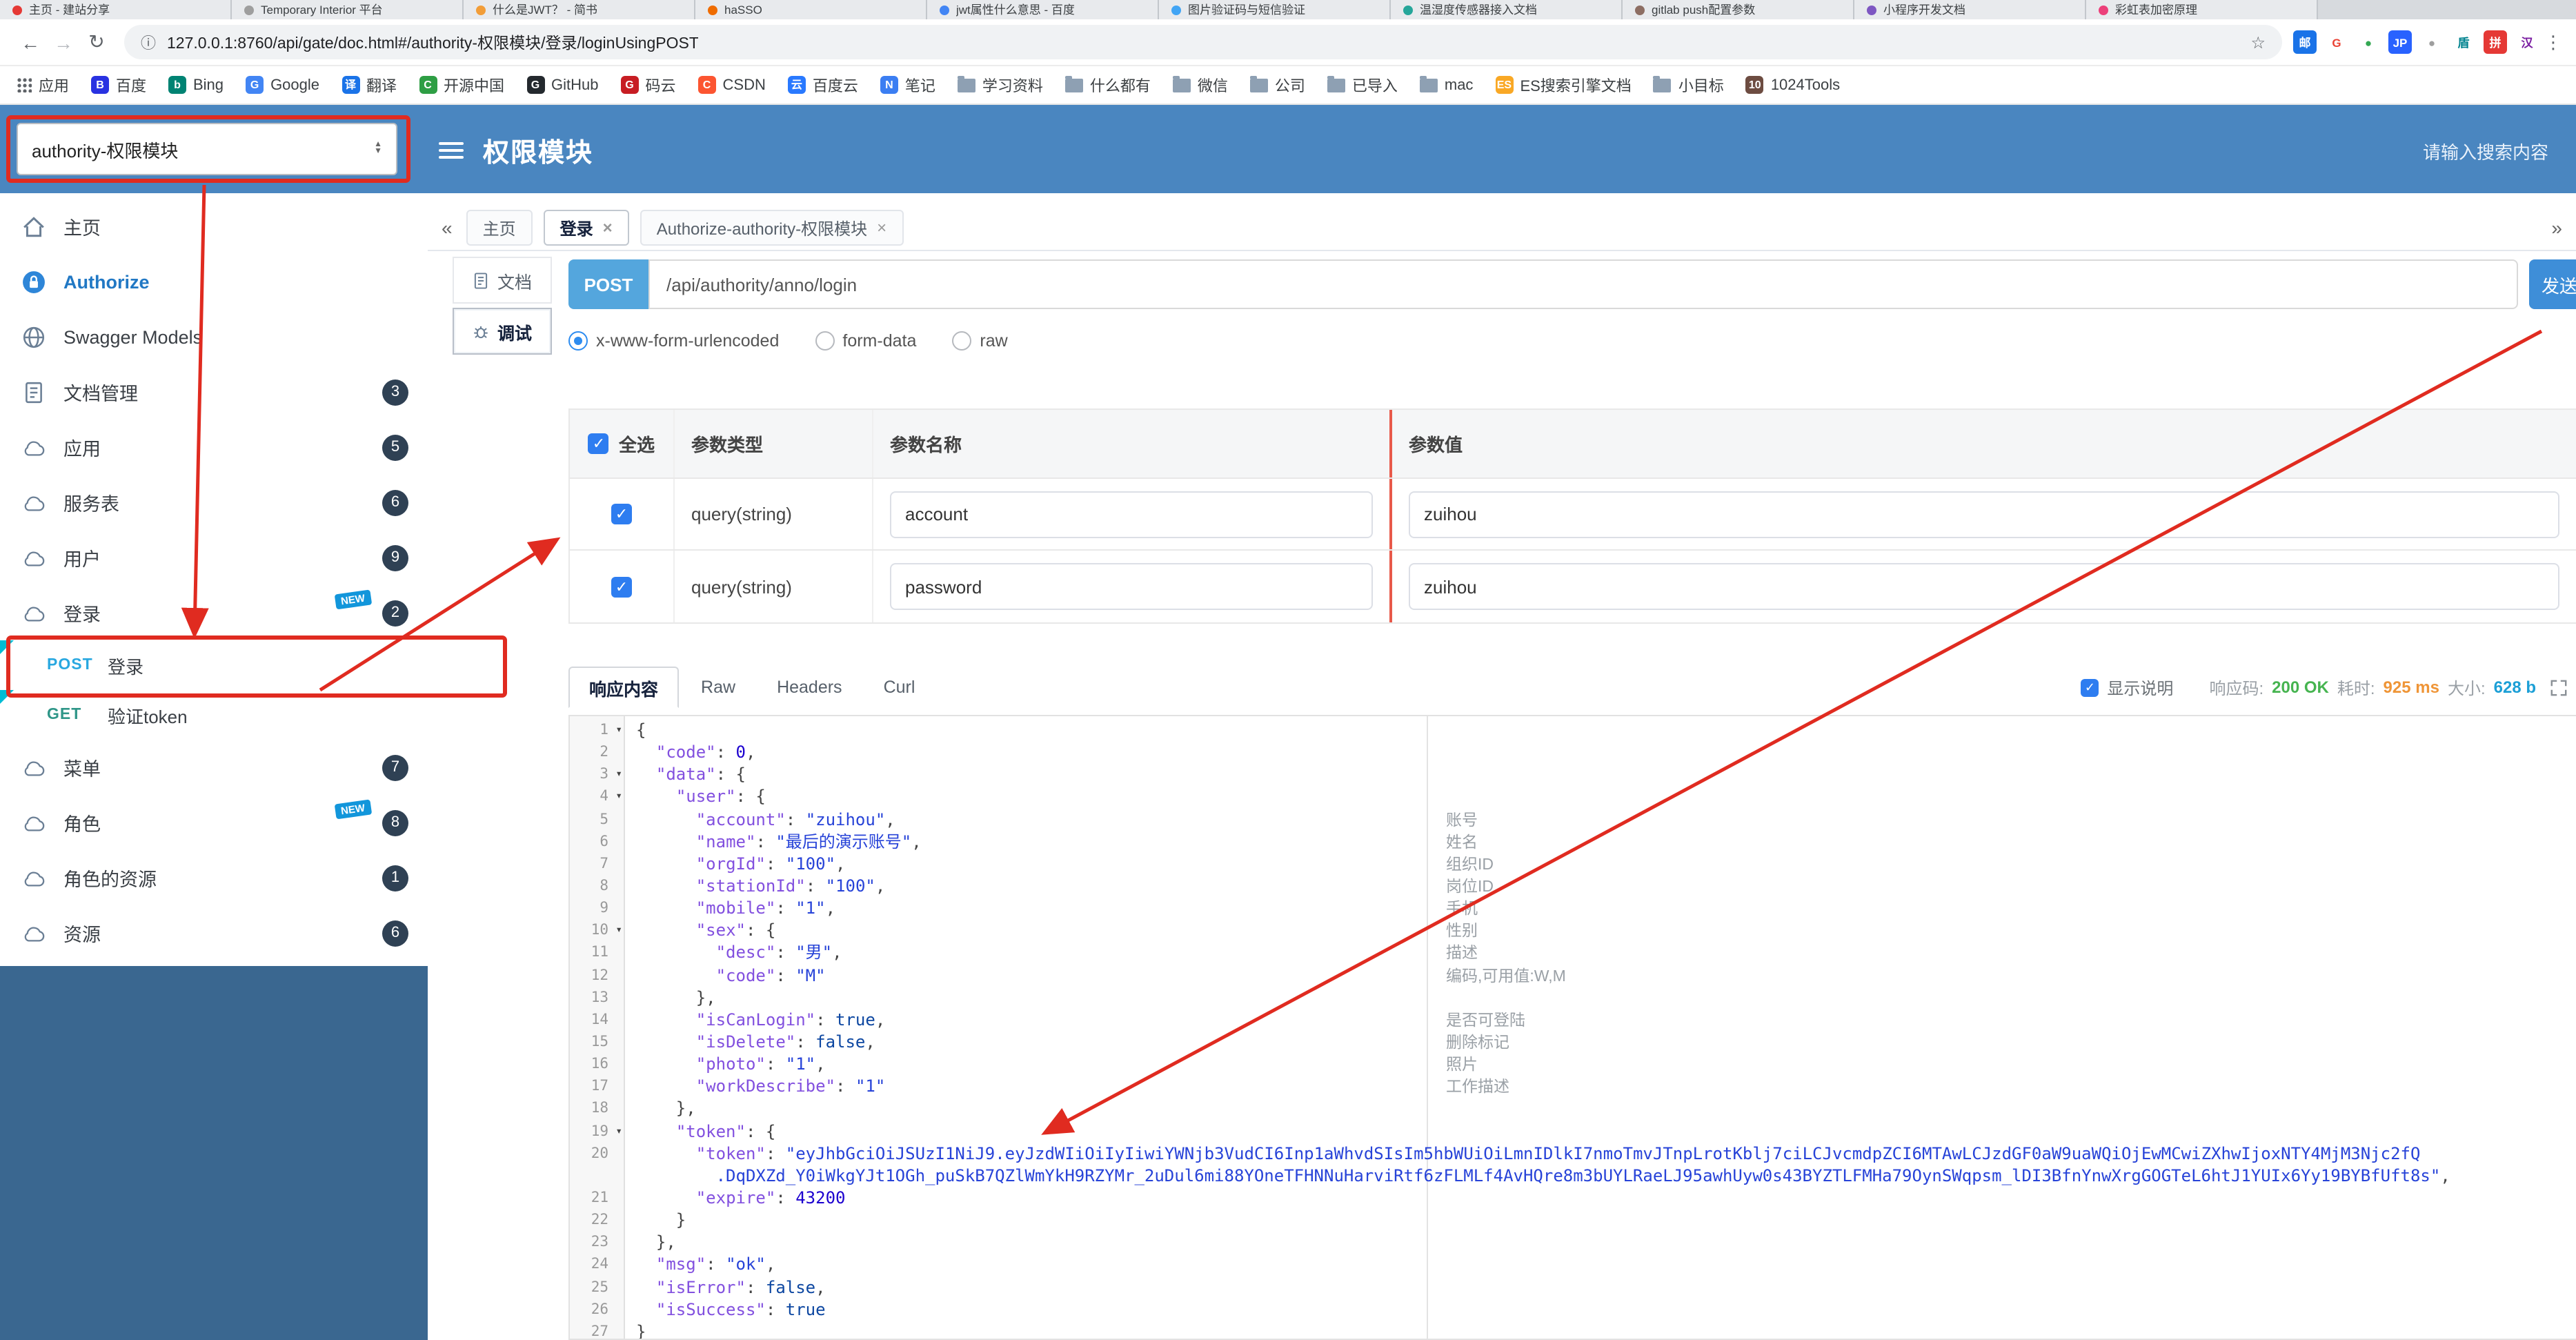 This screenshot has height=1340, width=2576. Describe the element at coordinates (282, 85) in the screenshot. I see `bookmark-item: G Google` at that location.